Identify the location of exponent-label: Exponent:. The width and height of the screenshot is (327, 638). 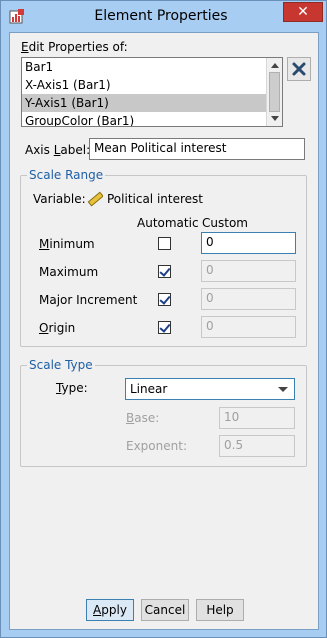
(156, 446).